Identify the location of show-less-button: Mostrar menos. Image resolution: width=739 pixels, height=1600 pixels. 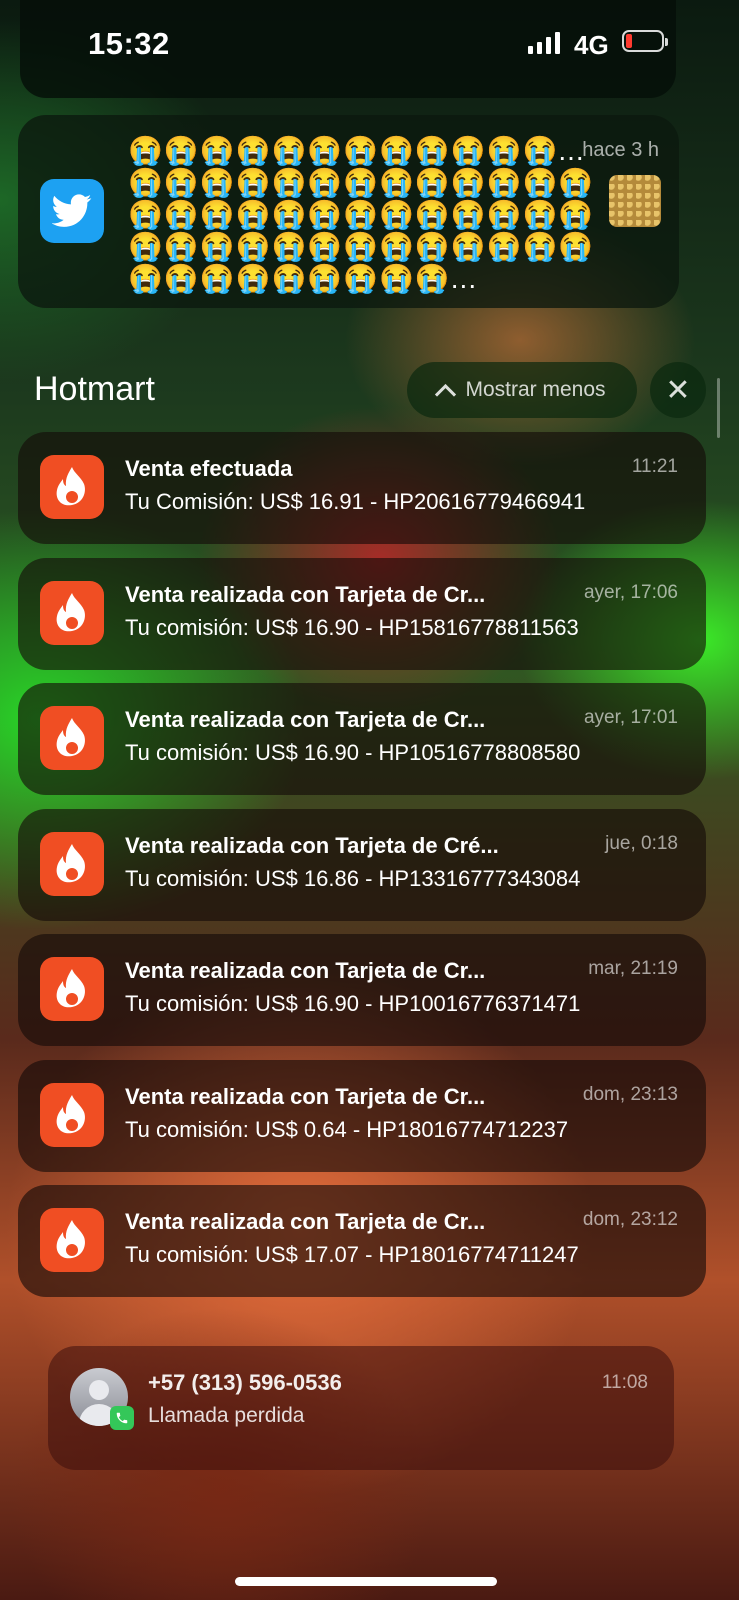
(522, 390).